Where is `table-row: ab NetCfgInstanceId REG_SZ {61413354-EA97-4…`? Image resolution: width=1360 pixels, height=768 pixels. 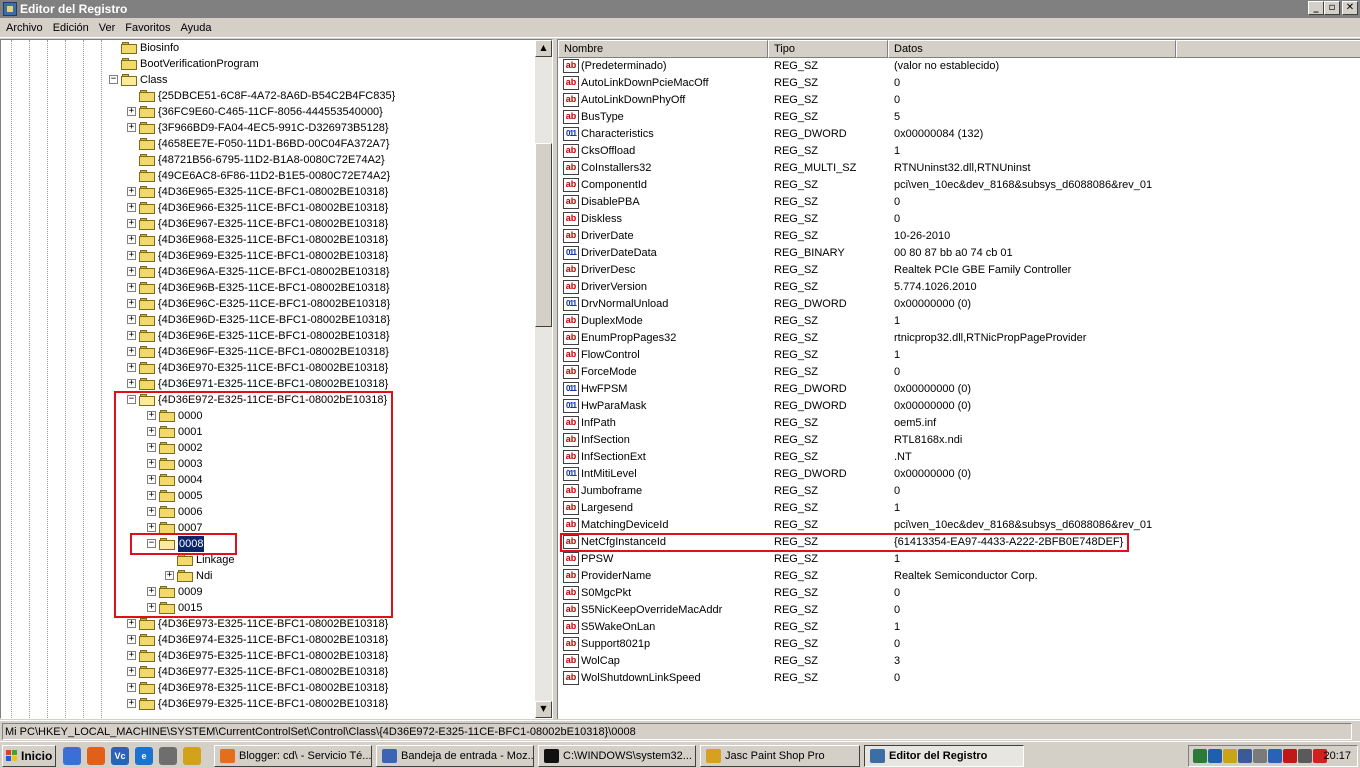 table-row: ab NetCfgInstanceId REG_SZ {61413354-EA97-4… is located at coordinates (959, 542).